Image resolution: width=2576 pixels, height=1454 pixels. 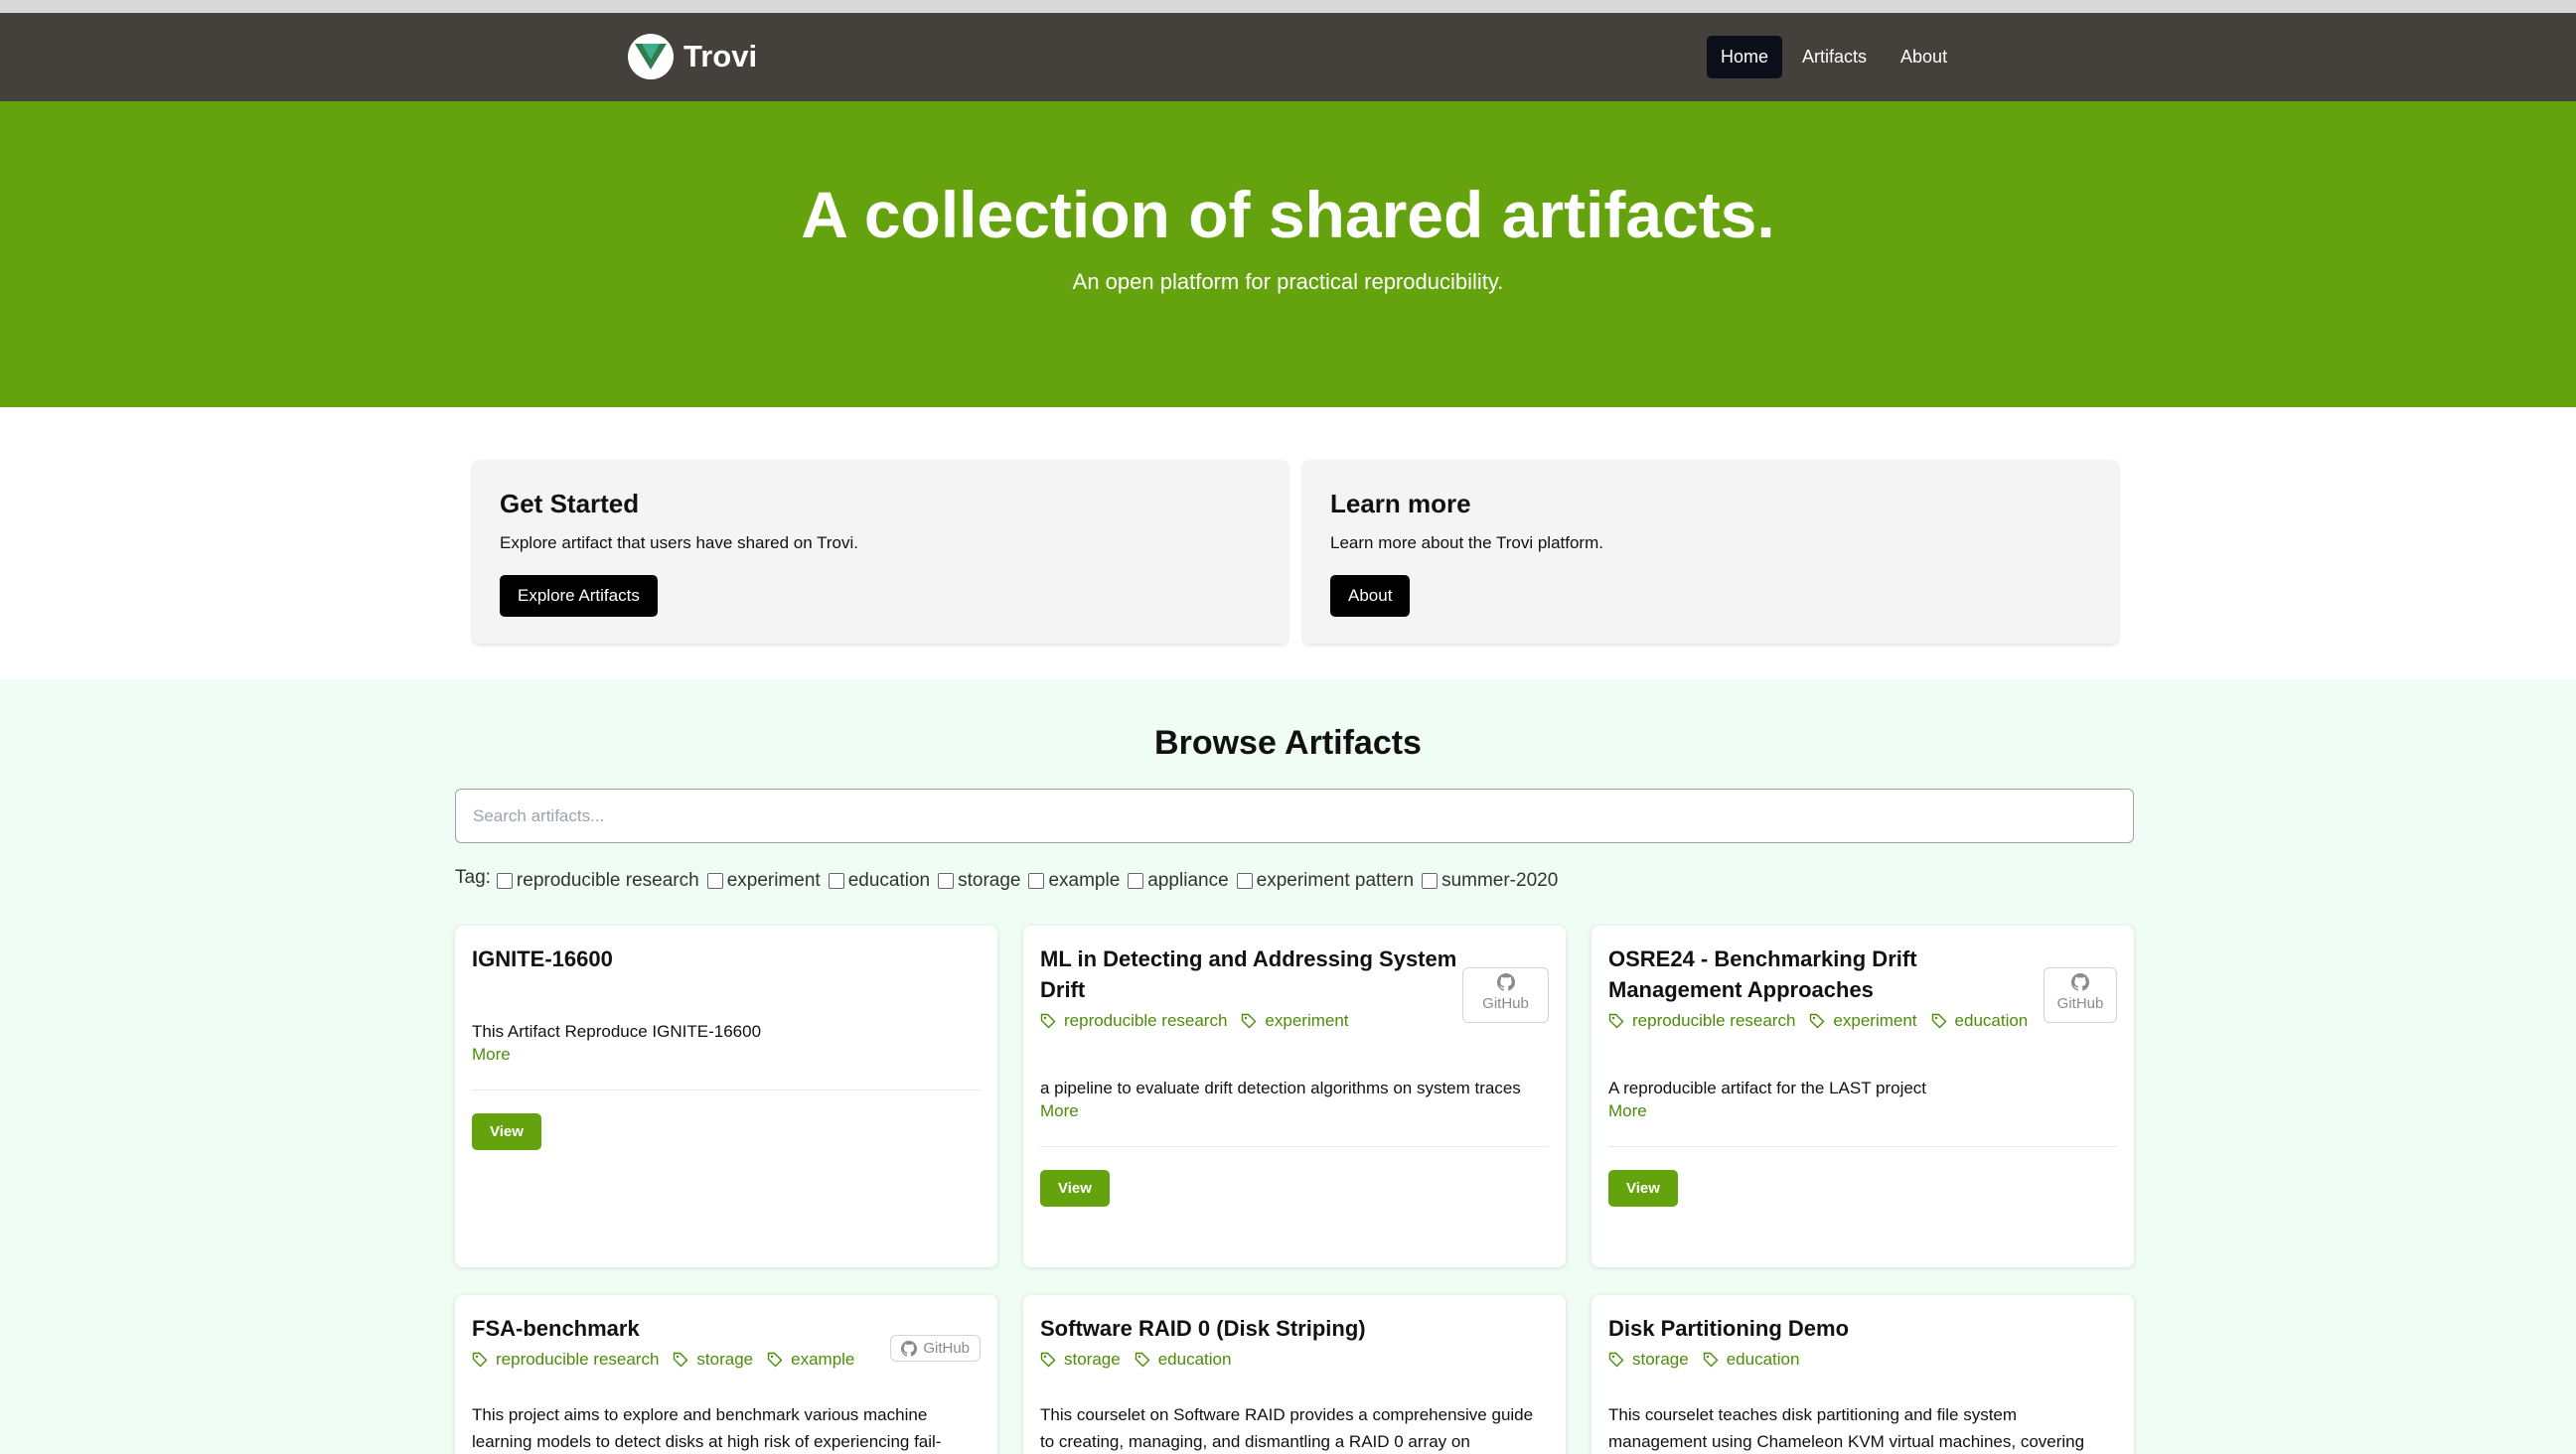 What do you see at coordinates (1288, 57) in the screenshot?
I see `navbar: Trovi Home Artifacts About` at bounding box center [1288, 57].